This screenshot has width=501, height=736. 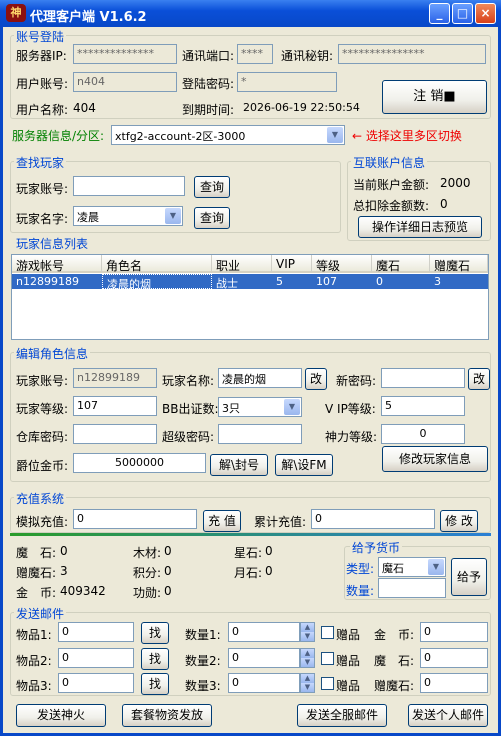 What do you see at coordinates (125, 82) in the screenshot?
I see `user-account-field: n404` at bounding box center [125, 82].